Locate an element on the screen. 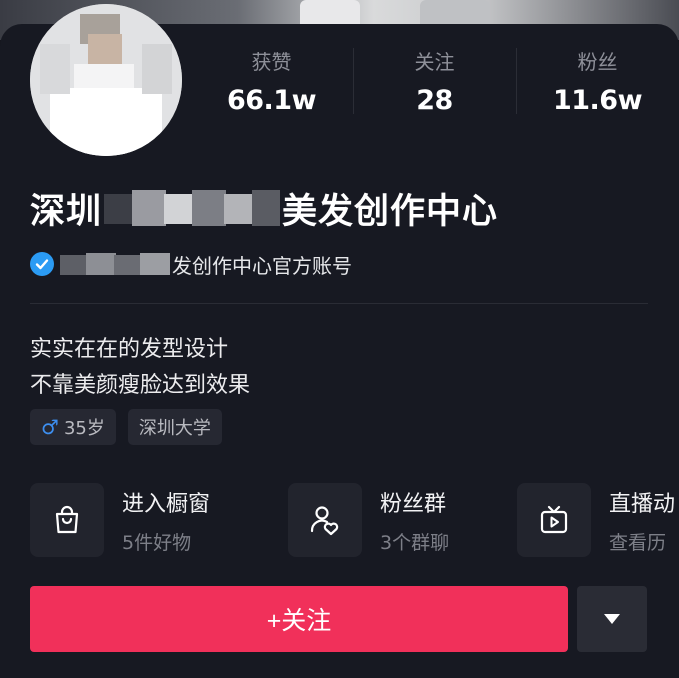 The image size is (679, 678). tv-play-icon is located at coordinates (554, 520).